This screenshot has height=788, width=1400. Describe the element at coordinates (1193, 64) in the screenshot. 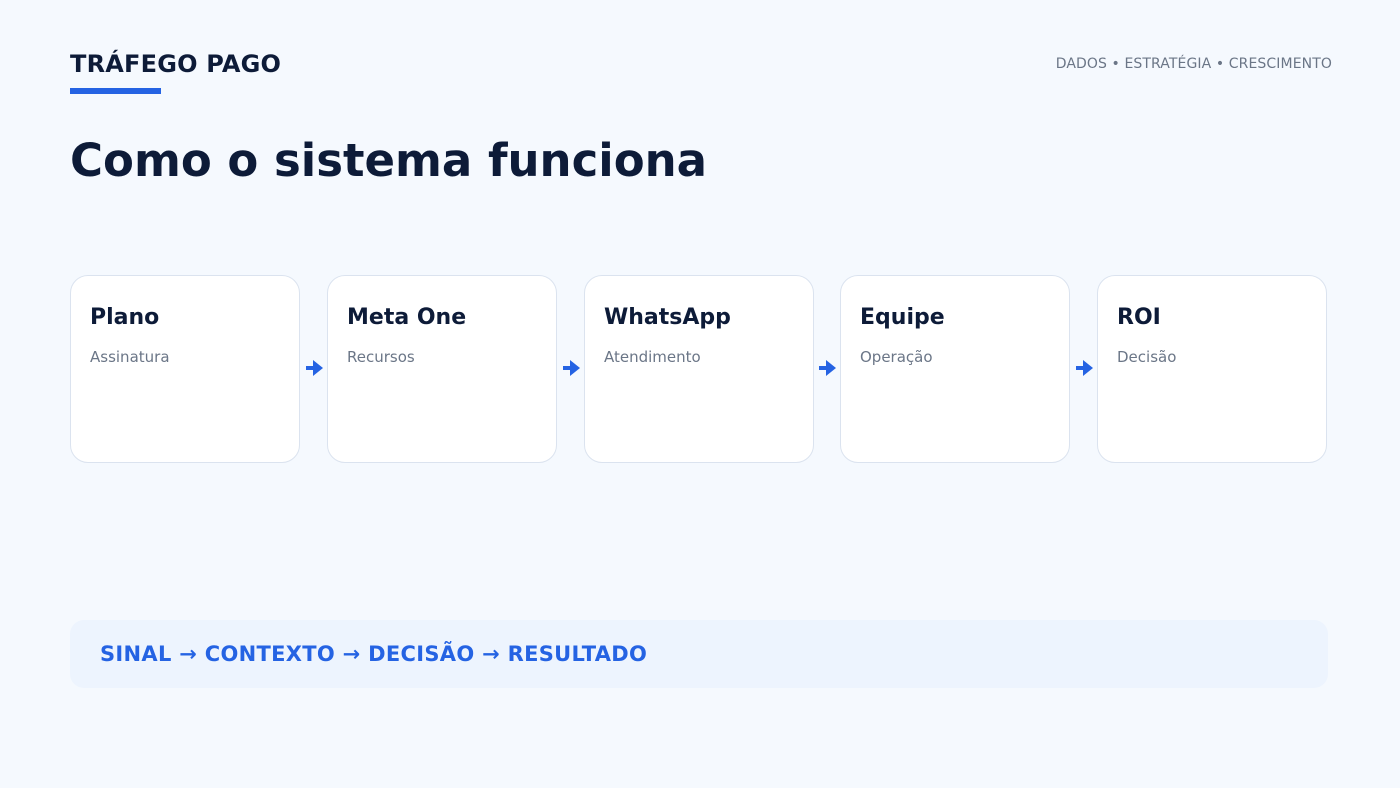

I see `tagline: DADOS • ESTRATÉGIA • CRESCIMENTO` at that location.